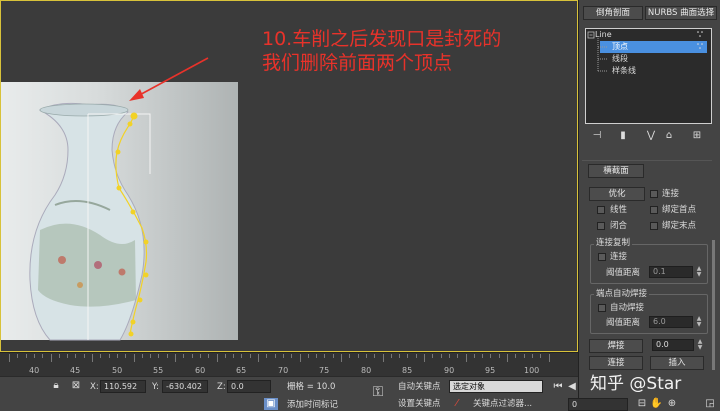  Describe the element at coordinates (283, 370) in the screenshot. I see `timeline-tick-label: 70` at that location.